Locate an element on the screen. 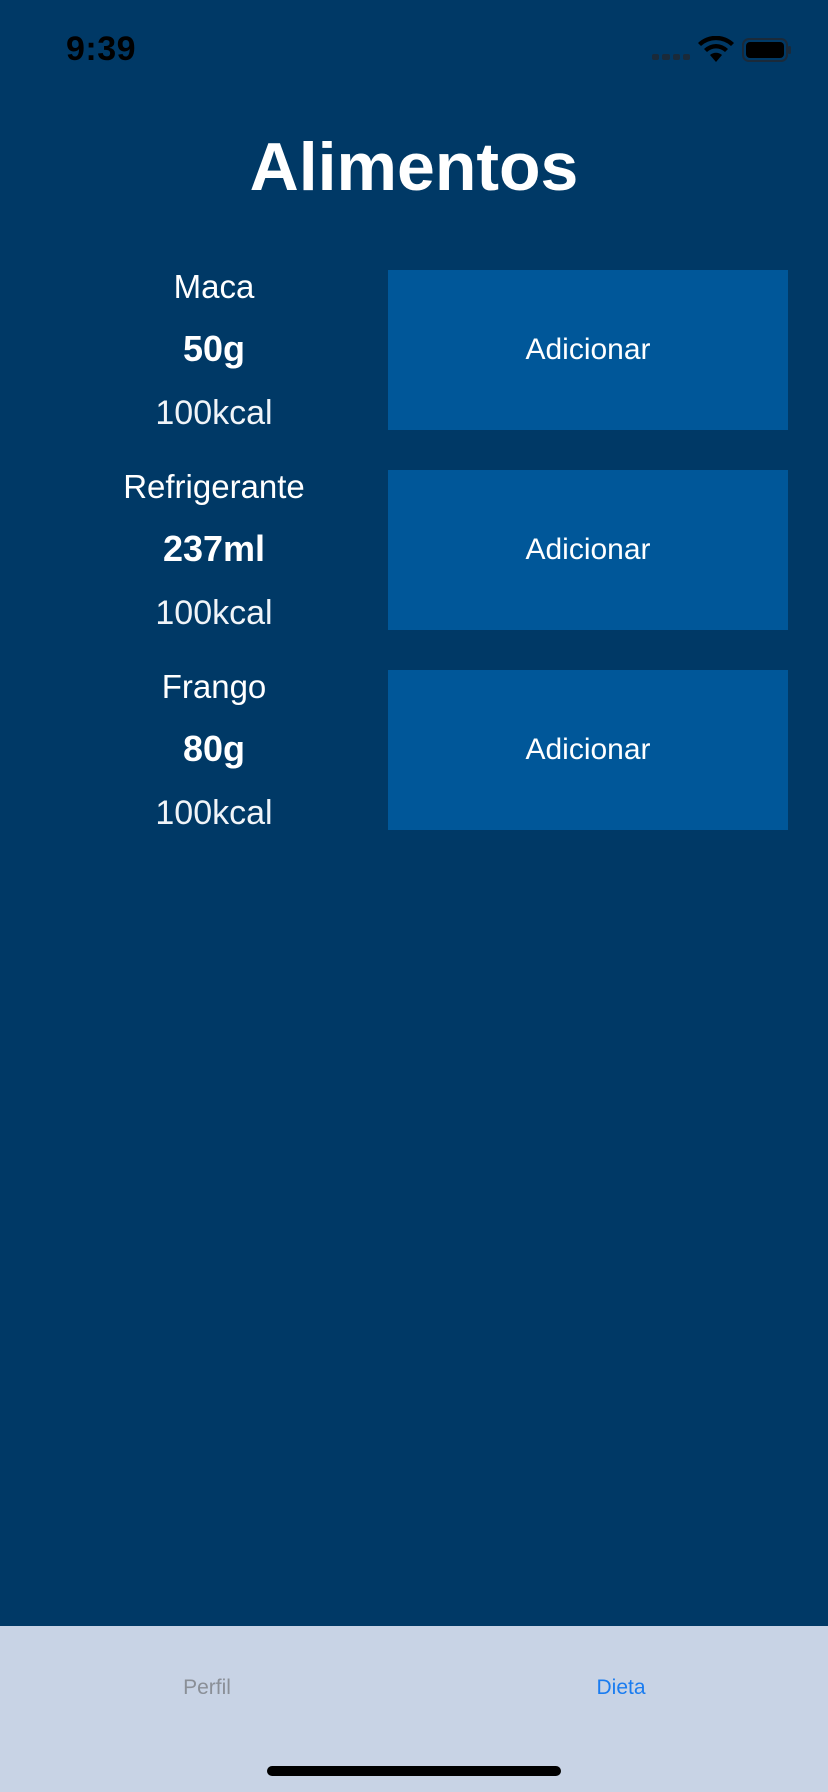  add-button-maca: Adicionar is located at coordinates (588, 350).